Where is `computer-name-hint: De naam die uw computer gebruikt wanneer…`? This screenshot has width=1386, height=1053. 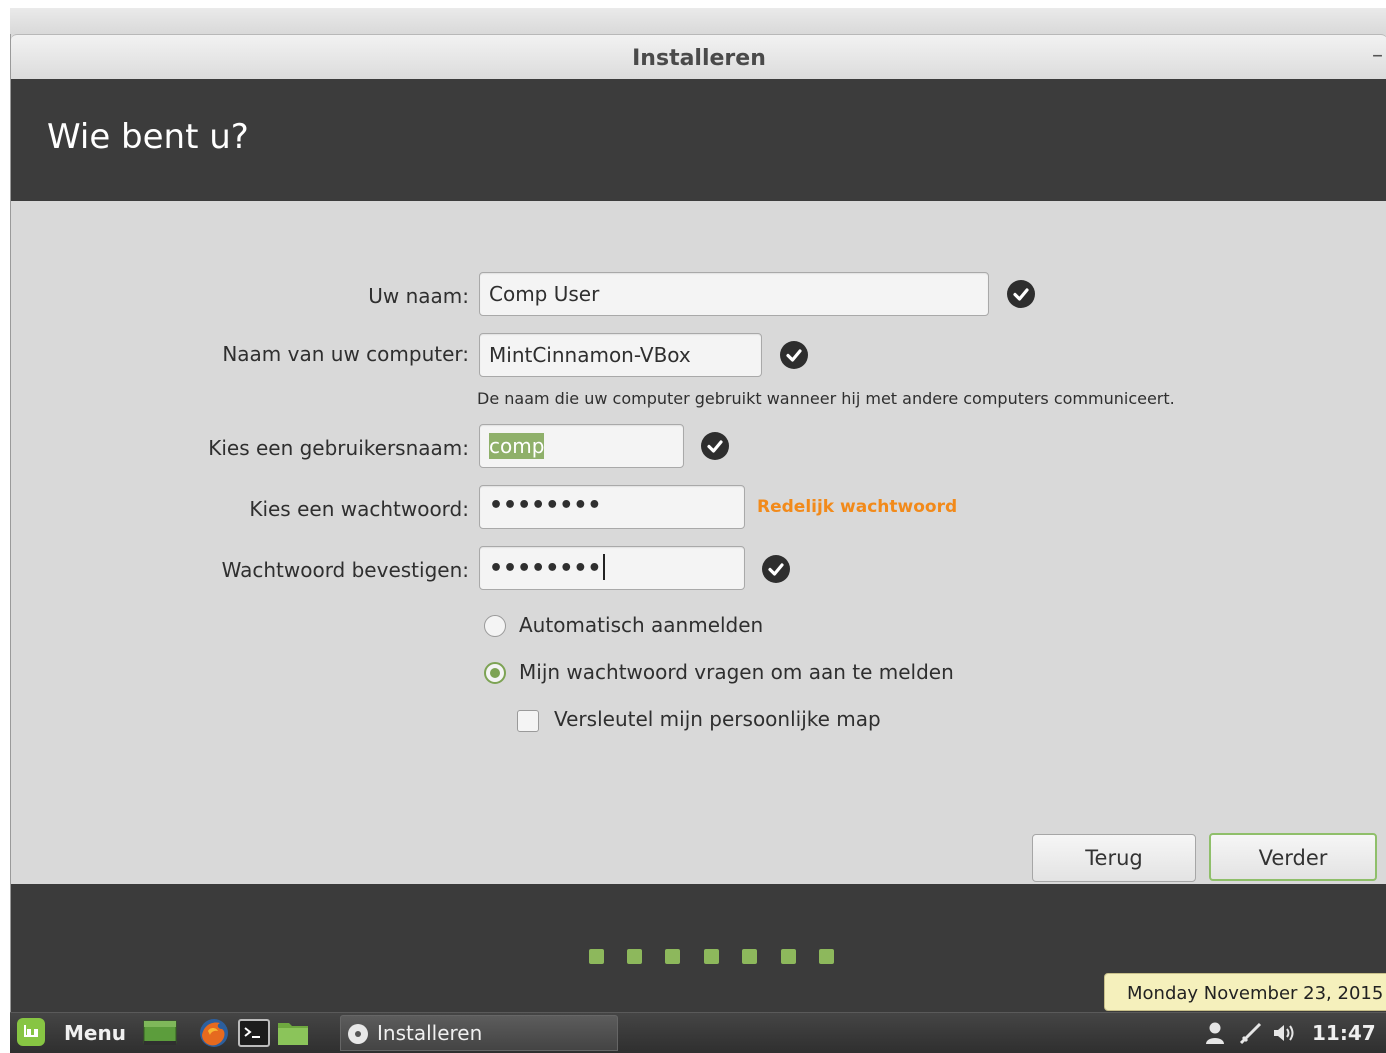 computer-name-hint: De naam die uw computer gebruikt wanneer… is located at coordinates (826, 398).